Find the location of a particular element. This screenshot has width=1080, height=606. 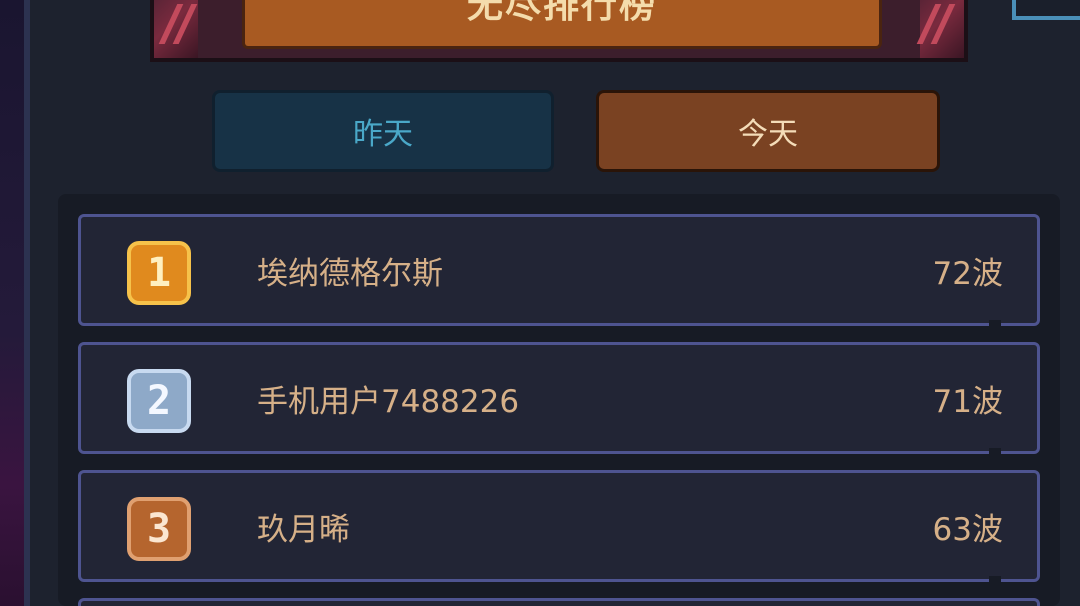

leaderboard-row-partial is located at coordinates (559, 602).